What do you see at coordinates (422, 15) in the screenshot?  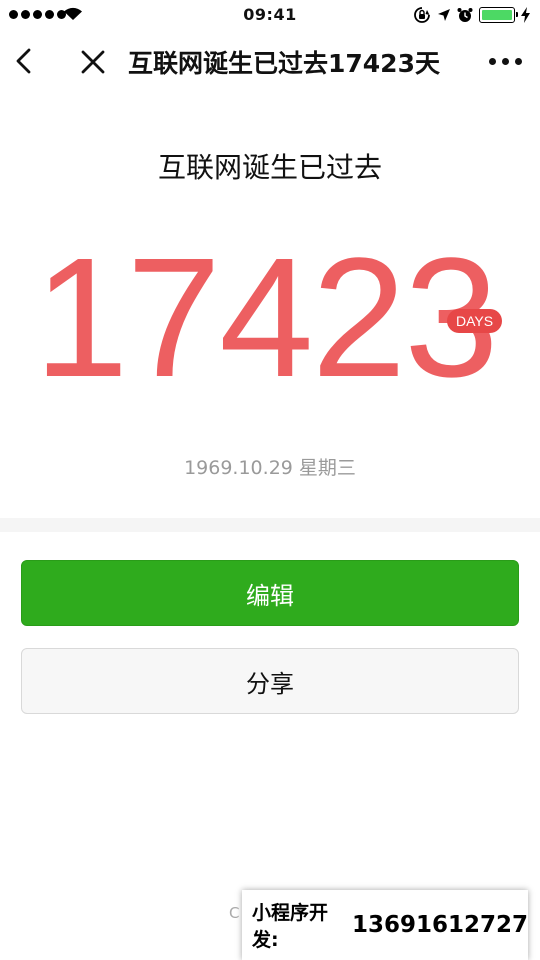 I see `orientation-lock-icon` at bounding box center [422, 15].